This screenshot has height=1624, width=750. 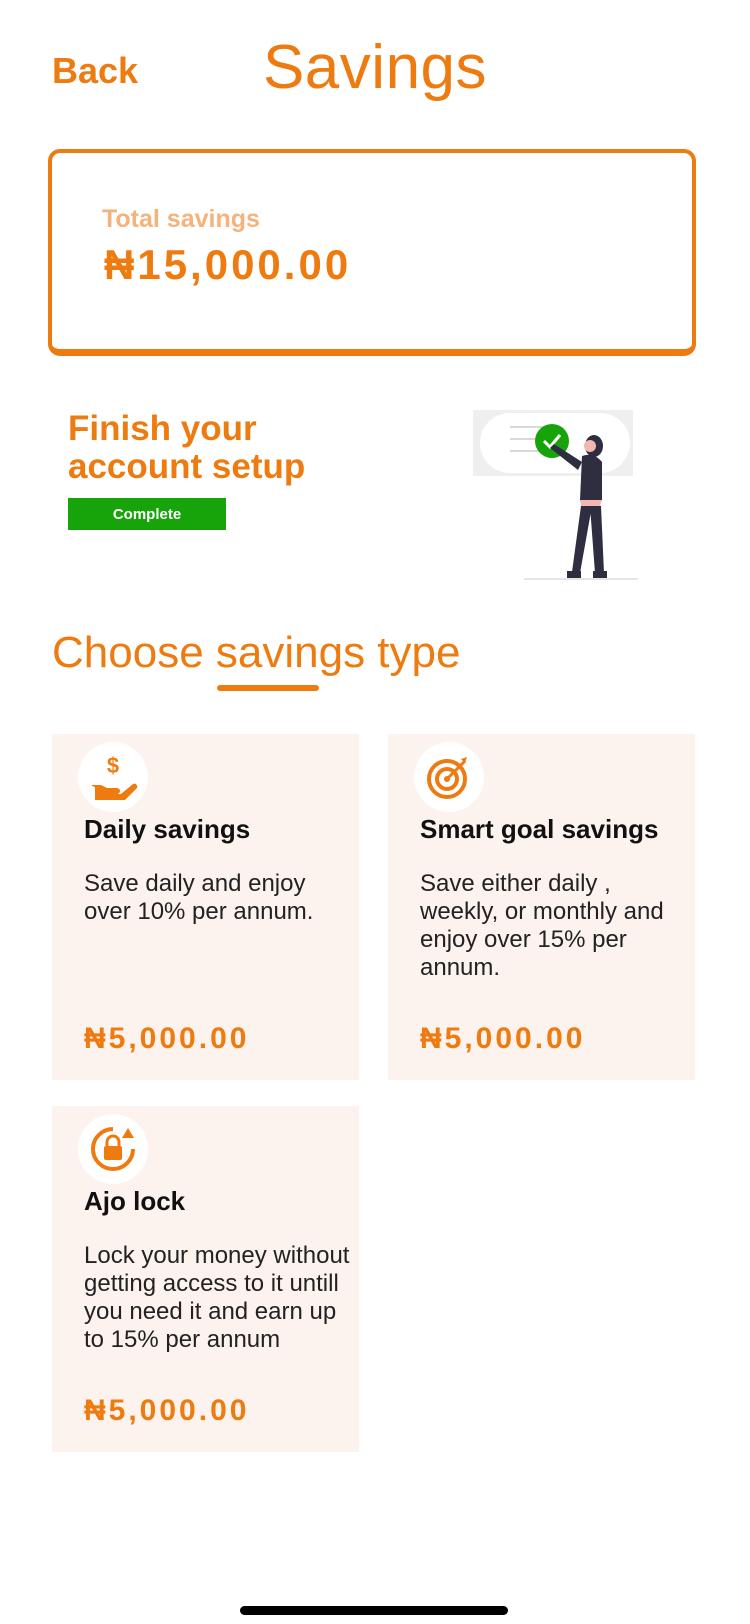 I want to click on total-savings-label: Total savings, so click(x=181, y=219).